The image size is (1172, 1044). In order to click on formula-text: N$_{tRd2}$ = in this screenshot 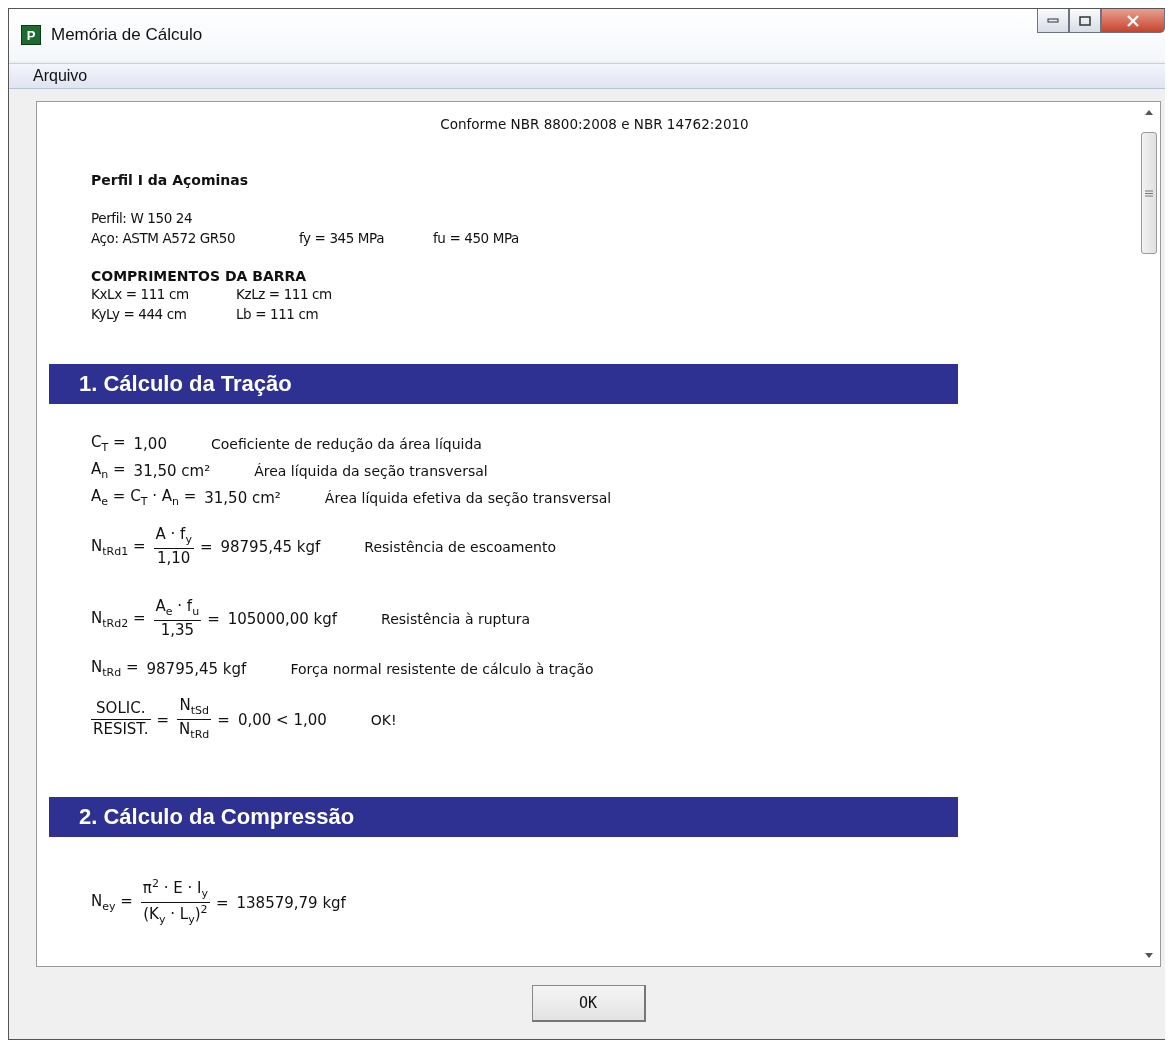, I will do `click(118, 619)`.